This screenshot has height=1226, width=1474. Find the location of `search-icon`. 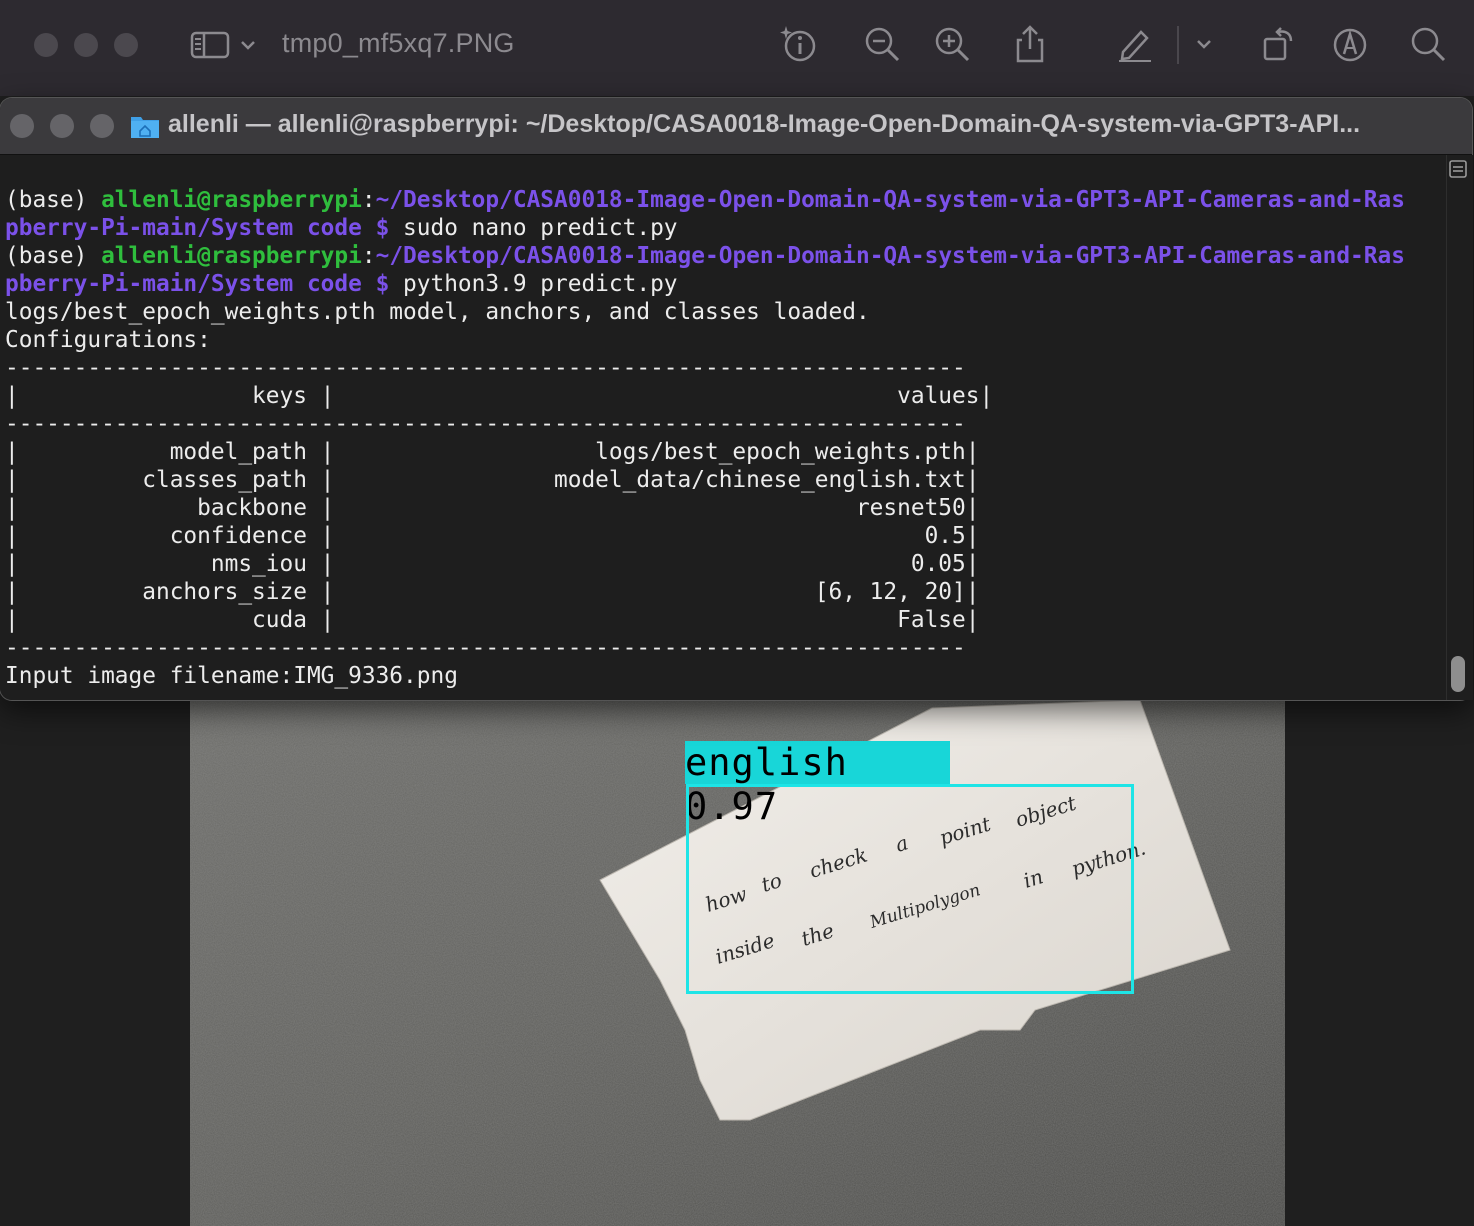

search-icon is located at coordinates (1428, 44).